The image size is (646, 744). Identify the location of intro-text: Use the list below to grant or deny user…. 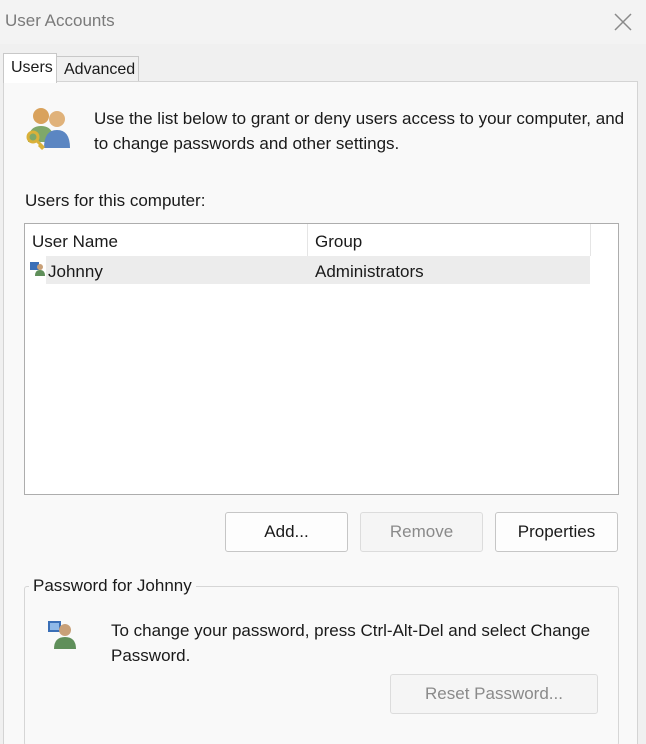
(359, 131).